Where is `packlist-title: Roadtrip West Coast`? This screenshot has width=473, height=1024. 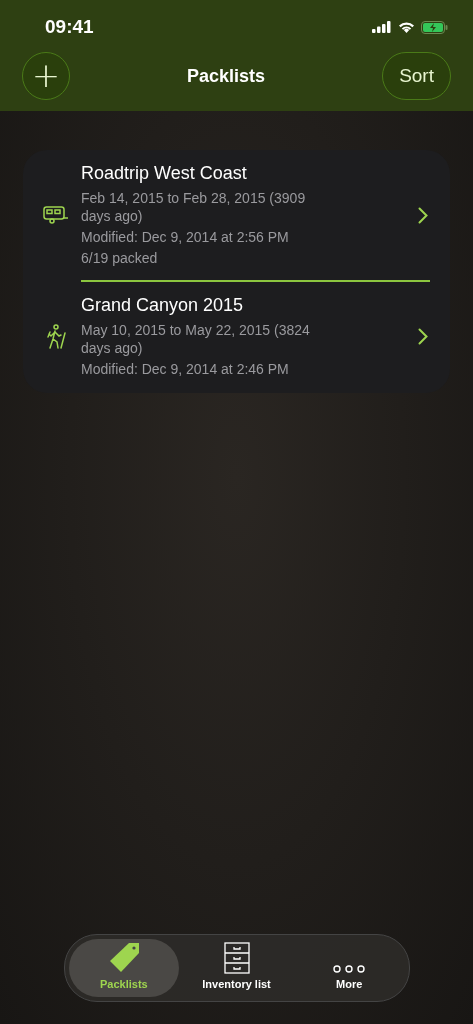 packlist-title: Roadtrip West Coast is located at coordinates (203, 173).